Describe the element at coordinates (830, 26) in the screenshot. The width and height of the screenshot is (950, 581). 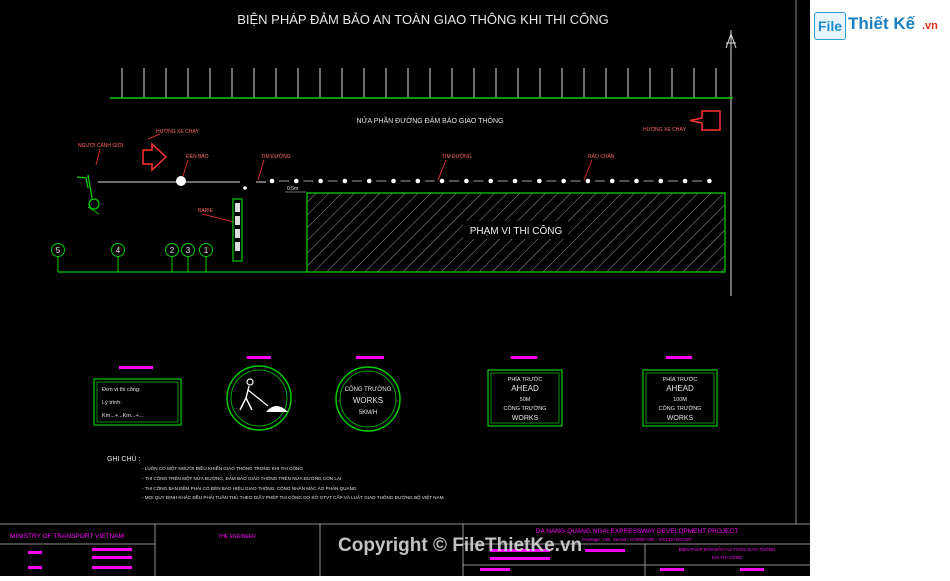
I see `logo-file-badge: File` at that location.